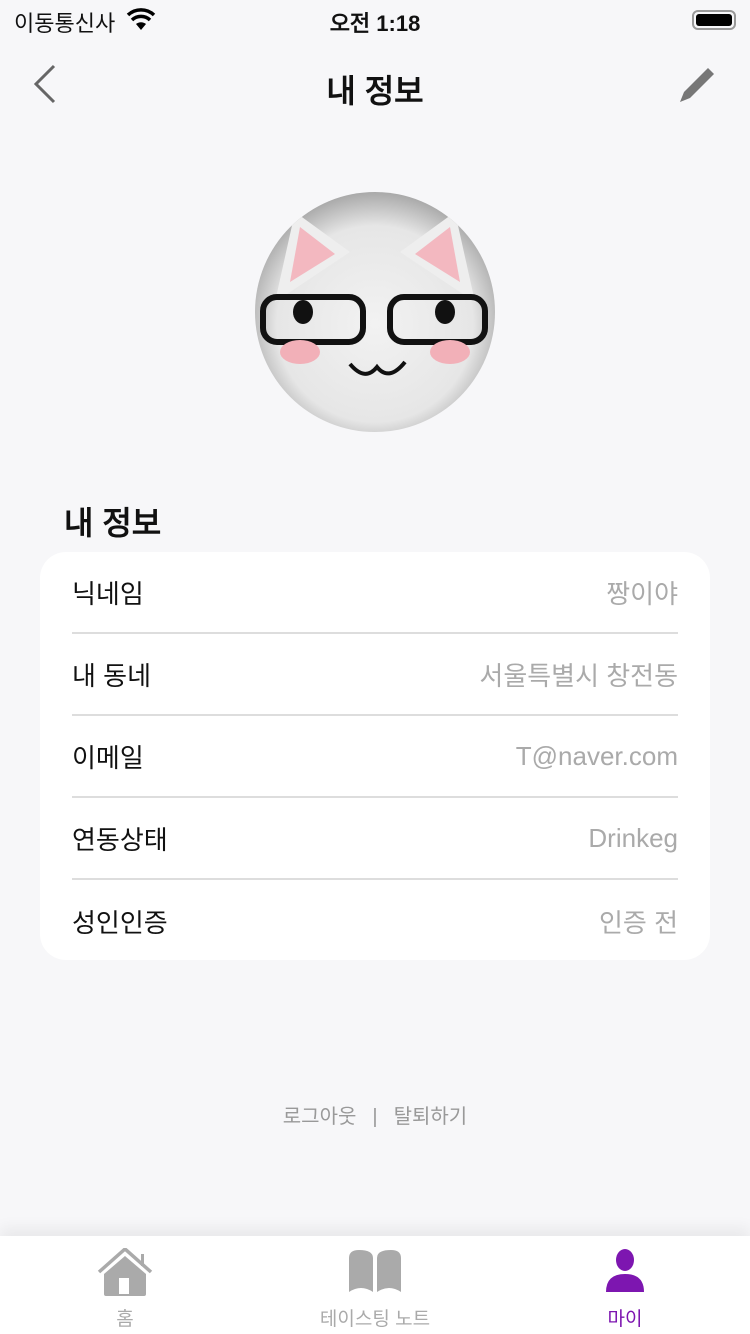 The image size is (750, 1334). What do you see at coordinates (111, 675) in the screenshot?
I see `info-label: 내 동네` at bounding box center [111, 675].